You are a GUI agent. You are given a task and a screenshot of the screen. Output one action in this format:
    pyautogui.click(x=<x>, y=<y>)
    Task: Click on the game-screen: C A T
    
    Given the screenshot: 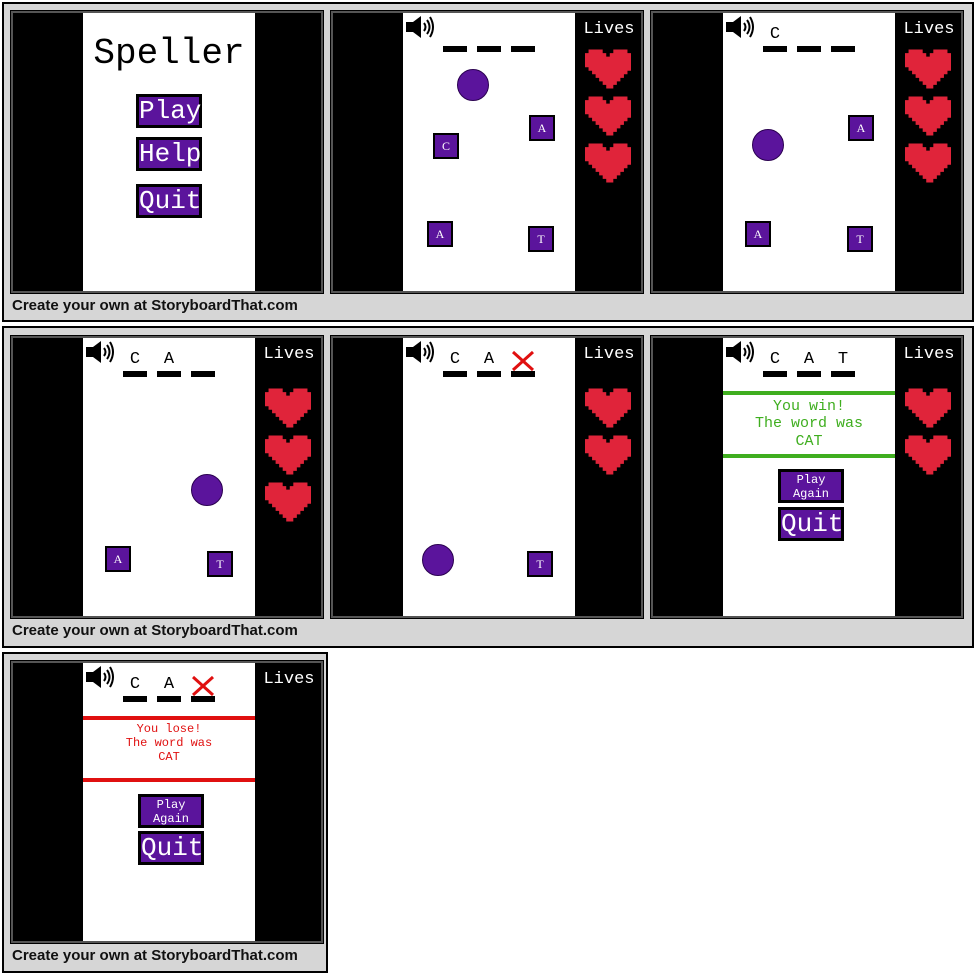 What is the action you would take?
    pyautogui.click(x=489, y=477)
    